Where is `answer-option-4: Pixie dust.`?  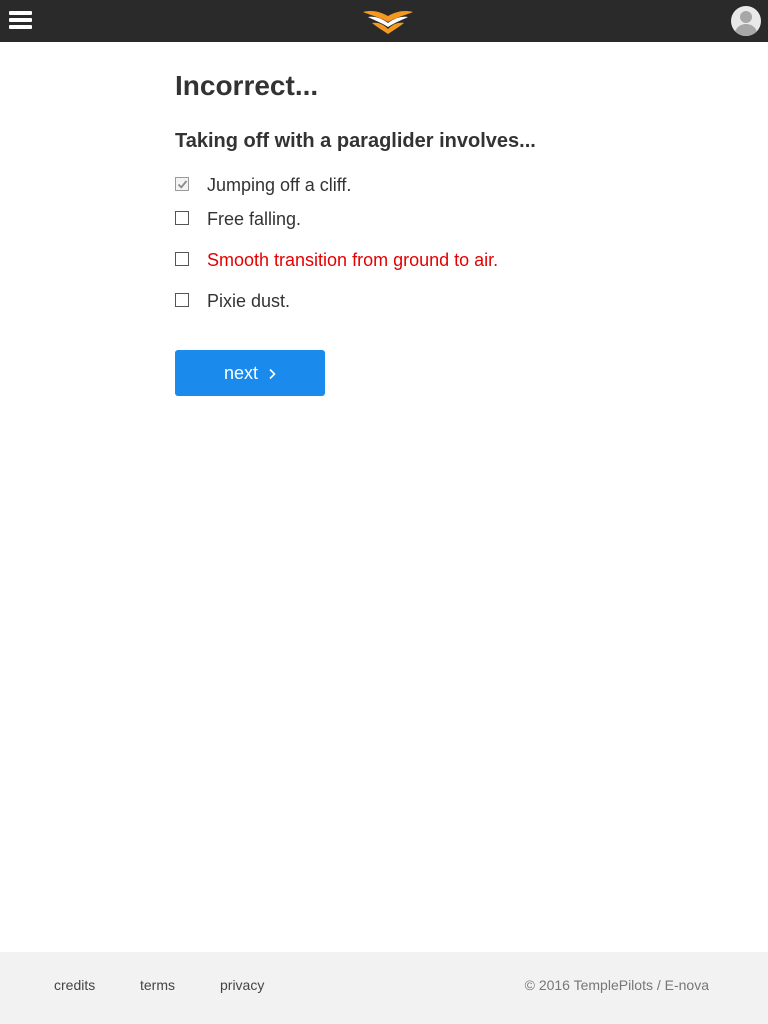 answer-option-4: Pixie dust. is located at coordinates (435, 301).